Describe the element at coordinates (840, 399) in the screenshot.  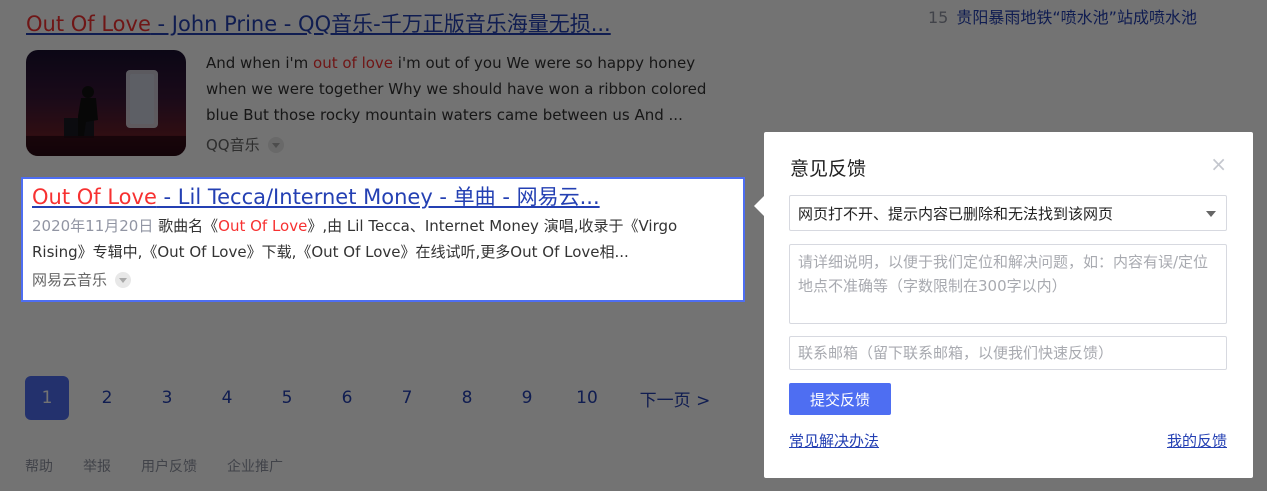
I see `submit-feedback-button: 提交反馈` at that location.